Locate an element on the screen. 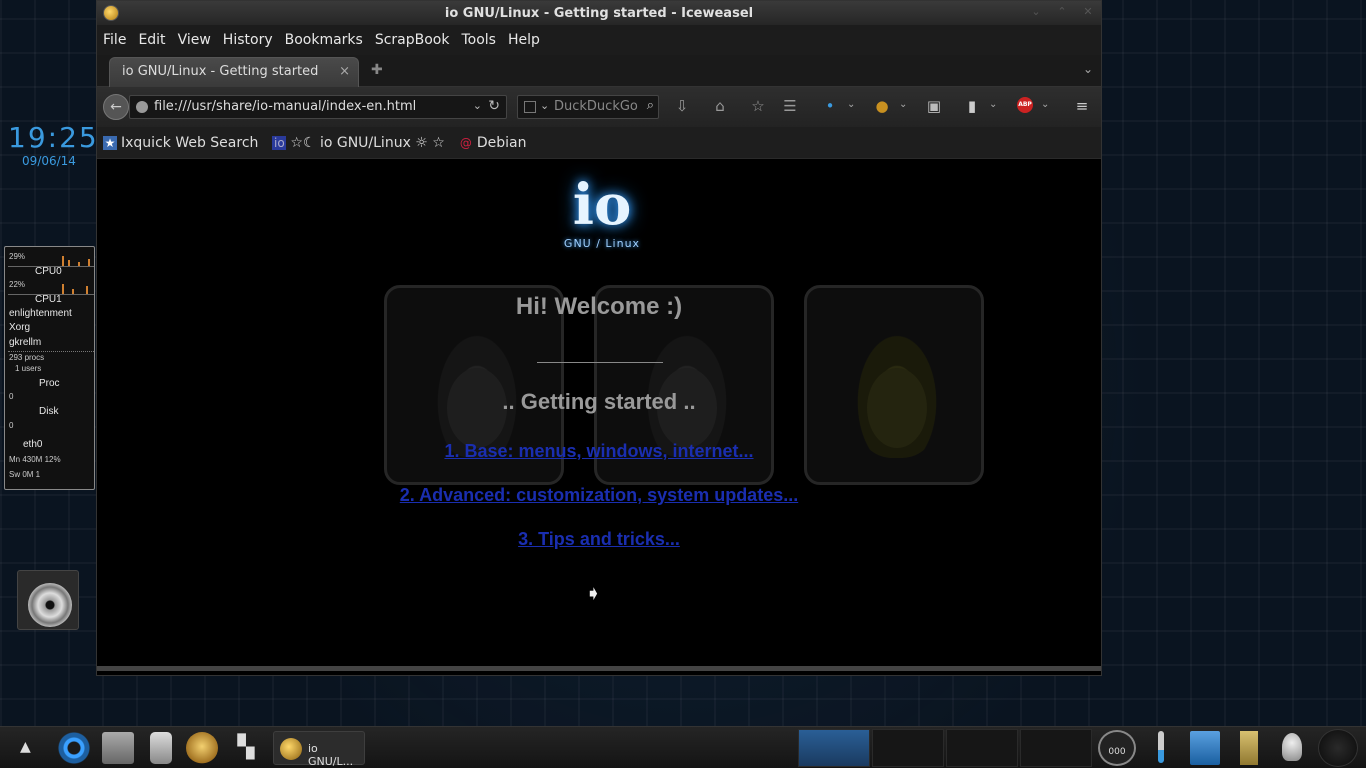  bulb-icon is located at coordinates (1292, 747).